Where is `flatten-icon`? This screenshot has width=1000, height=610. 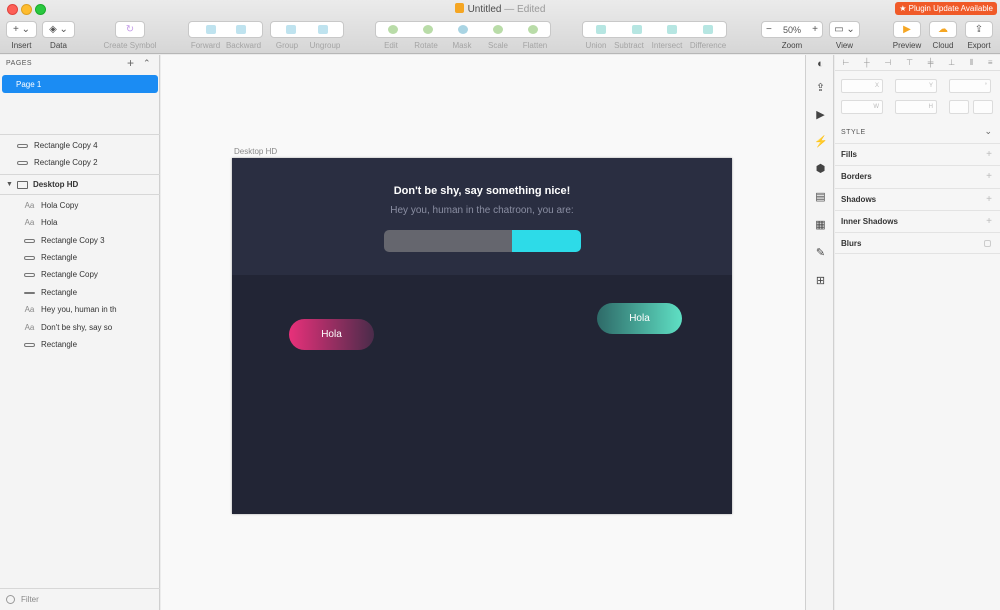 flatten-icon is located at coordinates (532, 29).